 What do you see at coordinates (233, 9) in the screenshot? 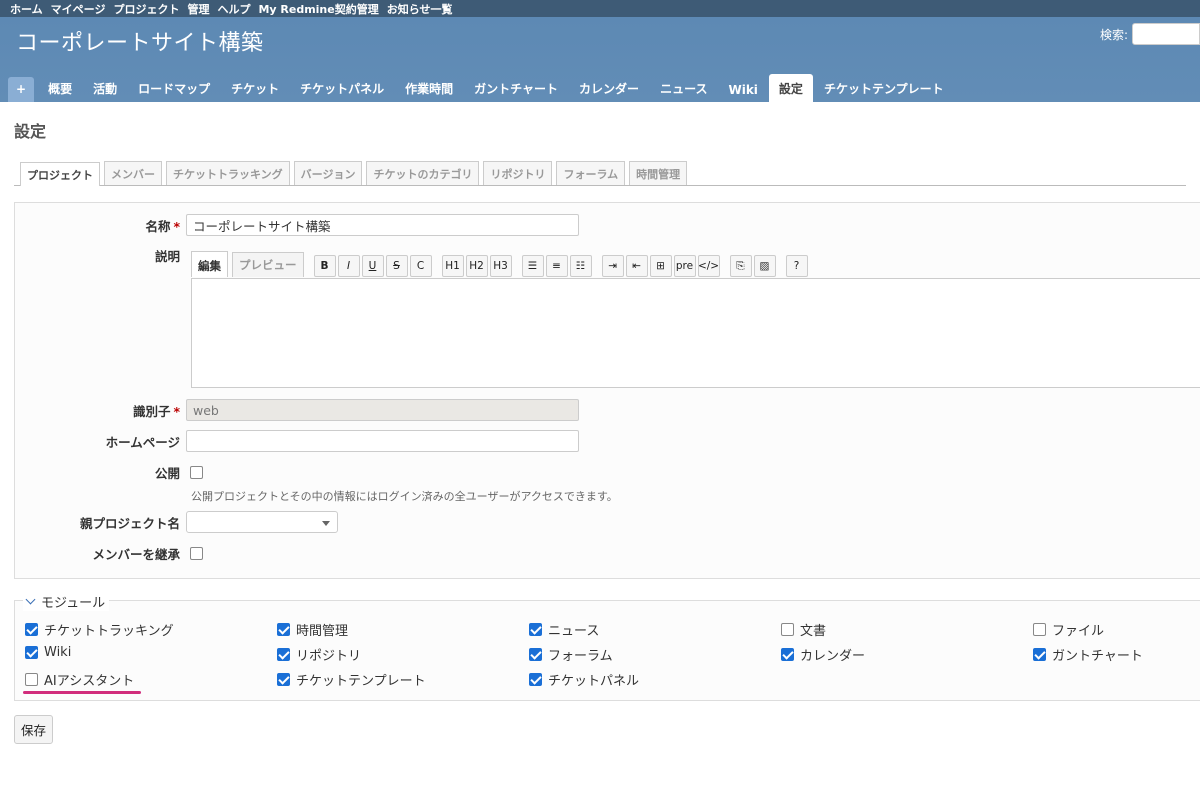
I see `top-menu-help: ヘルプ` at bounding box center [233, 9].